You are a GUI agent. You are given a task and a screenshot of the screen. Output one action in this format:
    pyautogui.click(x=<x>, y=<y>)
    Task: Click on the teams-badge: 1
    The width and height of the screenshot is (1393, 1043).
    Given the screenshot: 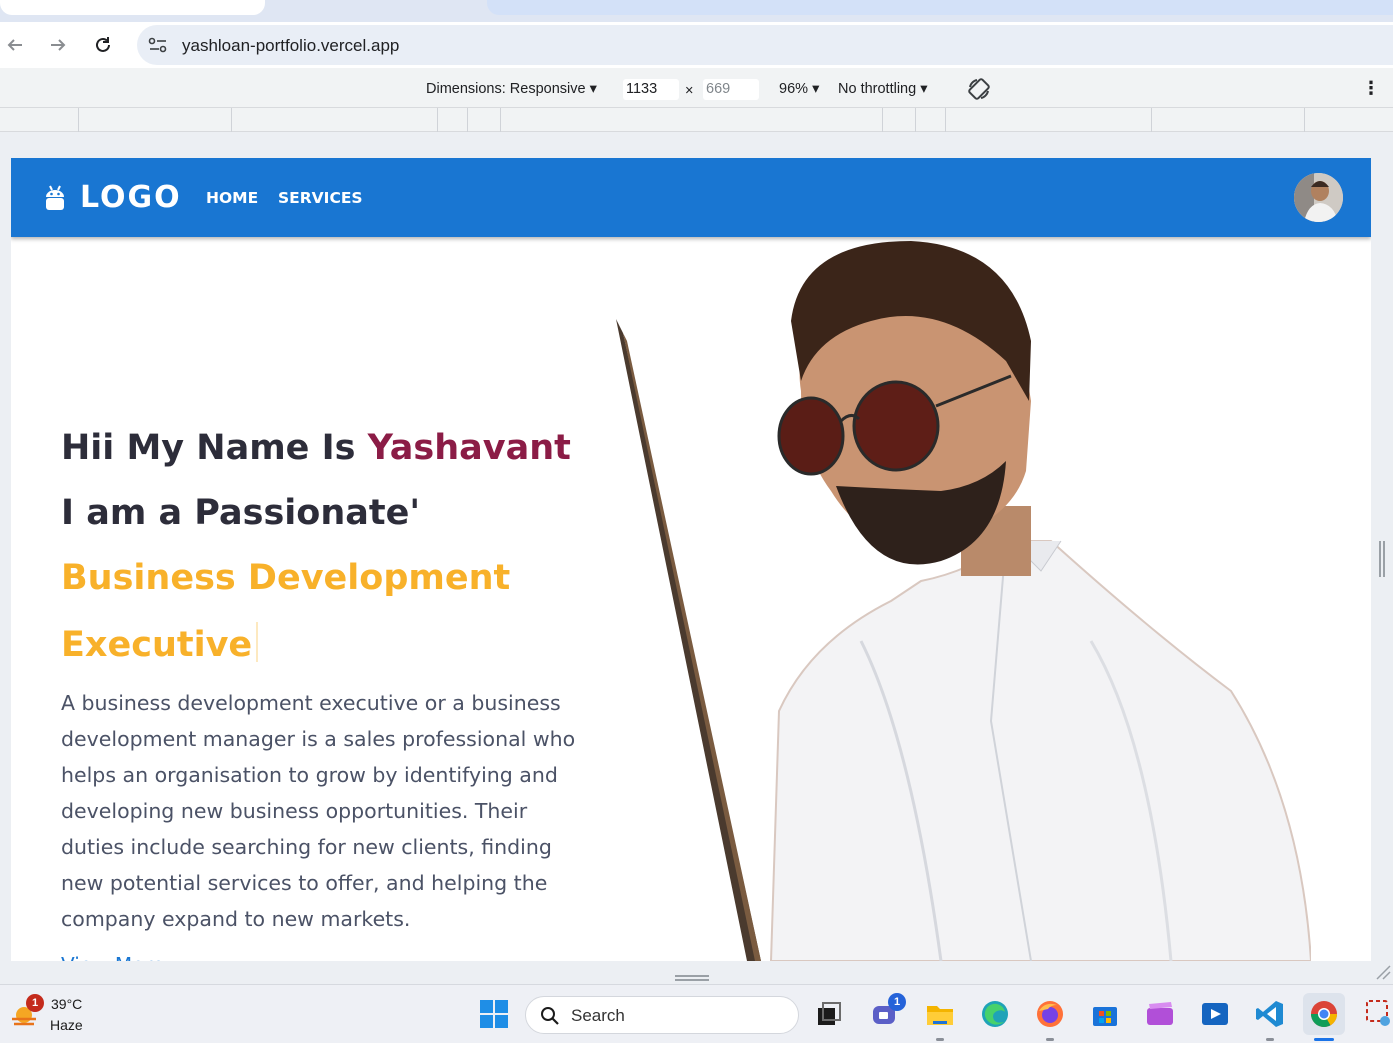 What is the action you would take?
    pyautogui.click(x=897, y=1002)
    